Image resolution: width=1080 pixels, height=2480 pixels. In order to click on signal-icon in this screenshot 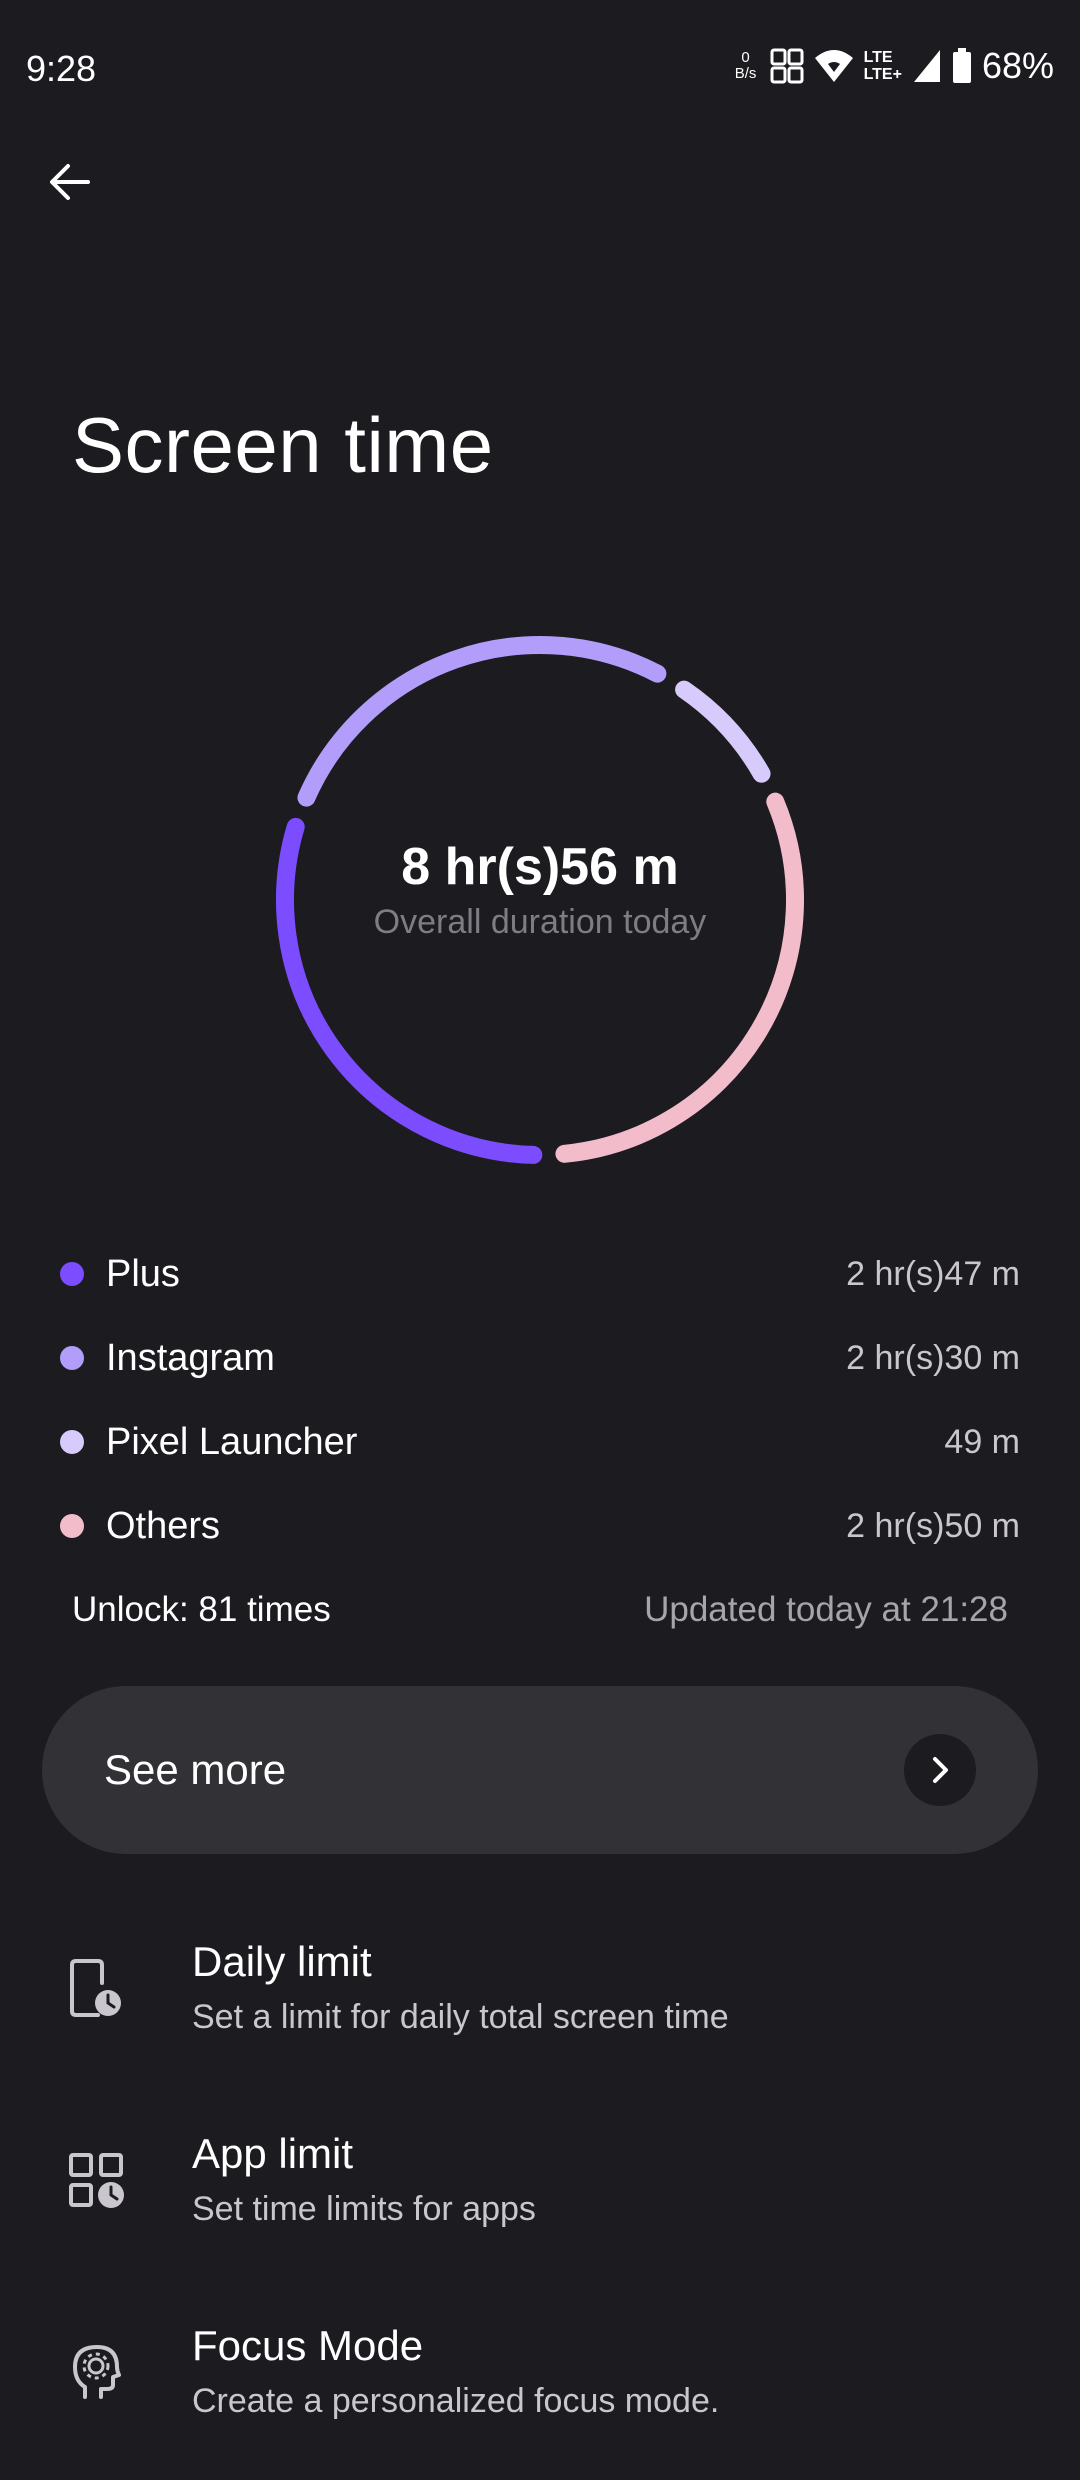, I will do `click(927, 66)`.